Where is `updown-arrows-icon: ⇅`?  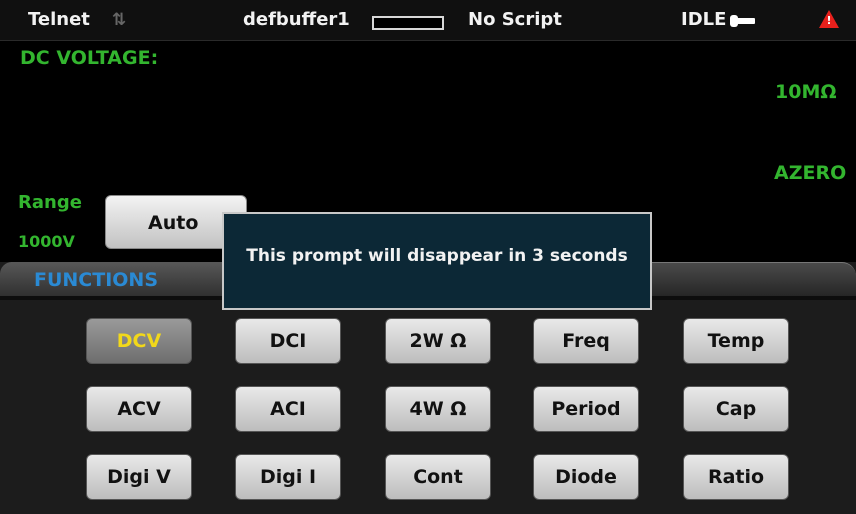 updown-arrows-icon: ⇅ is located at coordinates (119, 20).